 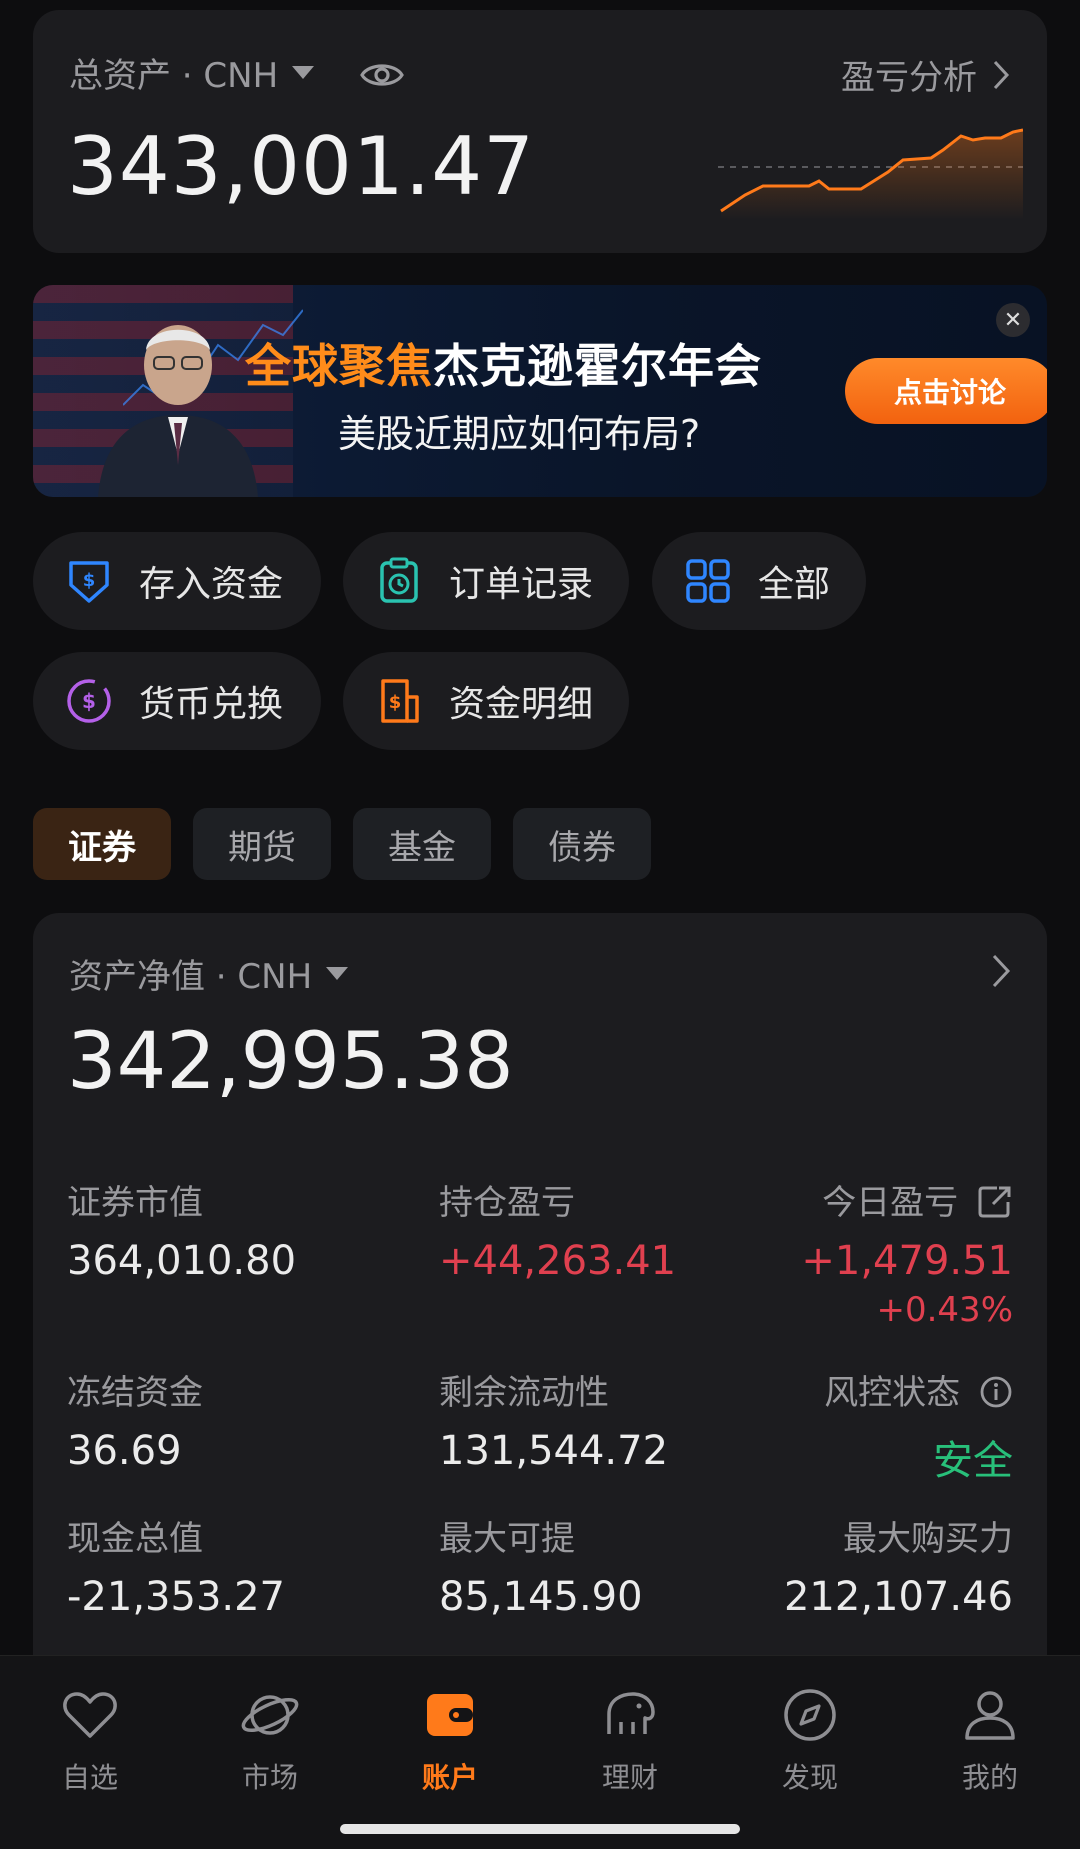 What do you see at coordinates (181, 1229) in the screenshot?
I see `market-value-cell: 证券市值 364,010.80` at bounding box center [181, 1229].